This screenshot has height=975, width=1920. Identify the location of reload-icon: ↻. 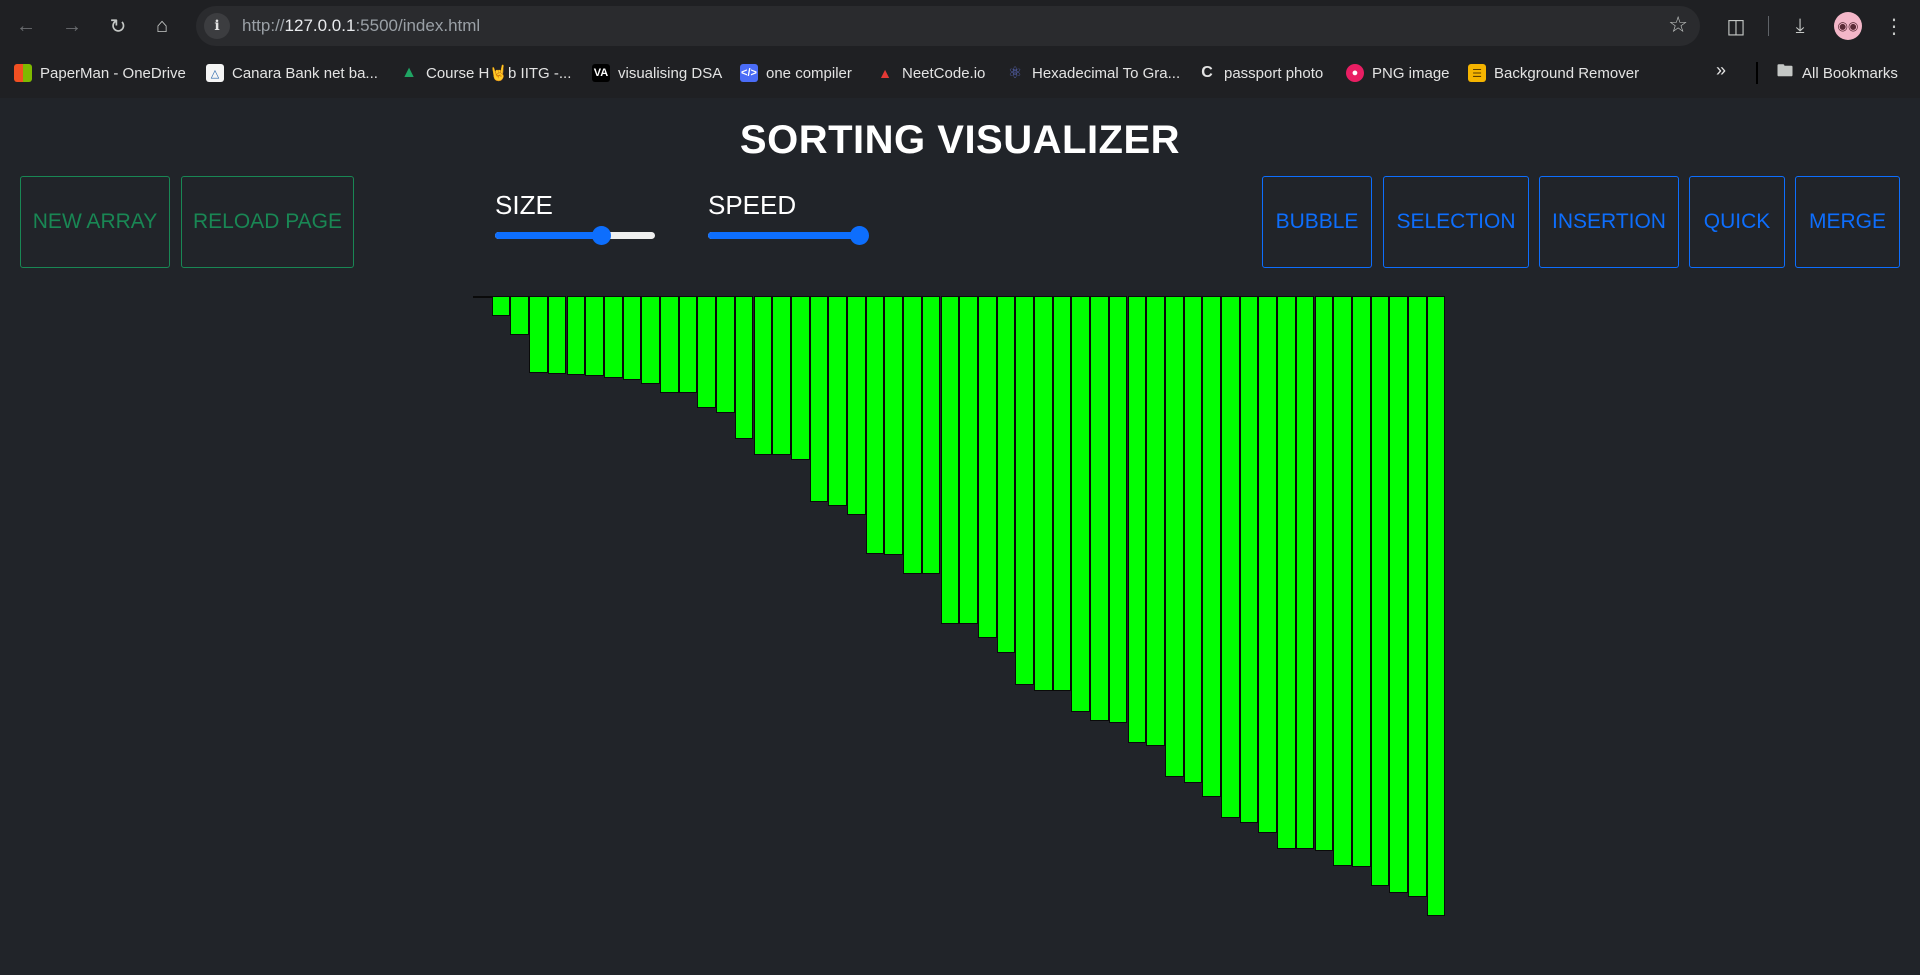
(118, 26).